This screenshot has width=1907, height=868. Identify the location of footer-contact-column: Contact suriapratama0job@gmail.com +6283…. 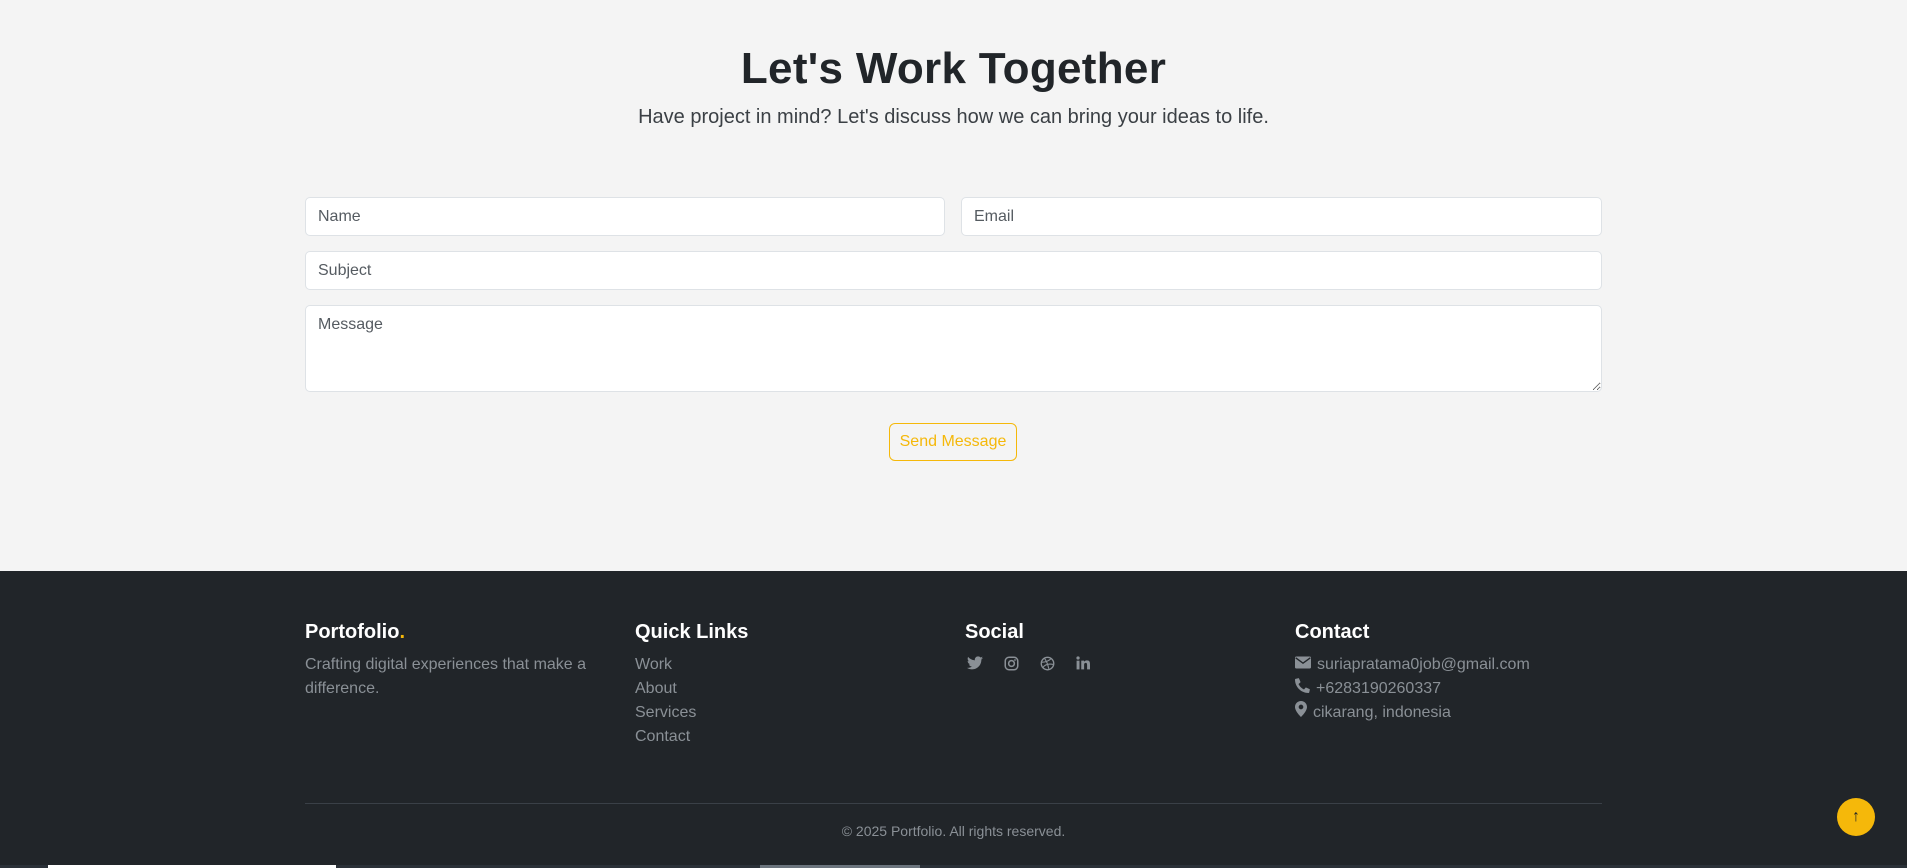
(1455, 672).